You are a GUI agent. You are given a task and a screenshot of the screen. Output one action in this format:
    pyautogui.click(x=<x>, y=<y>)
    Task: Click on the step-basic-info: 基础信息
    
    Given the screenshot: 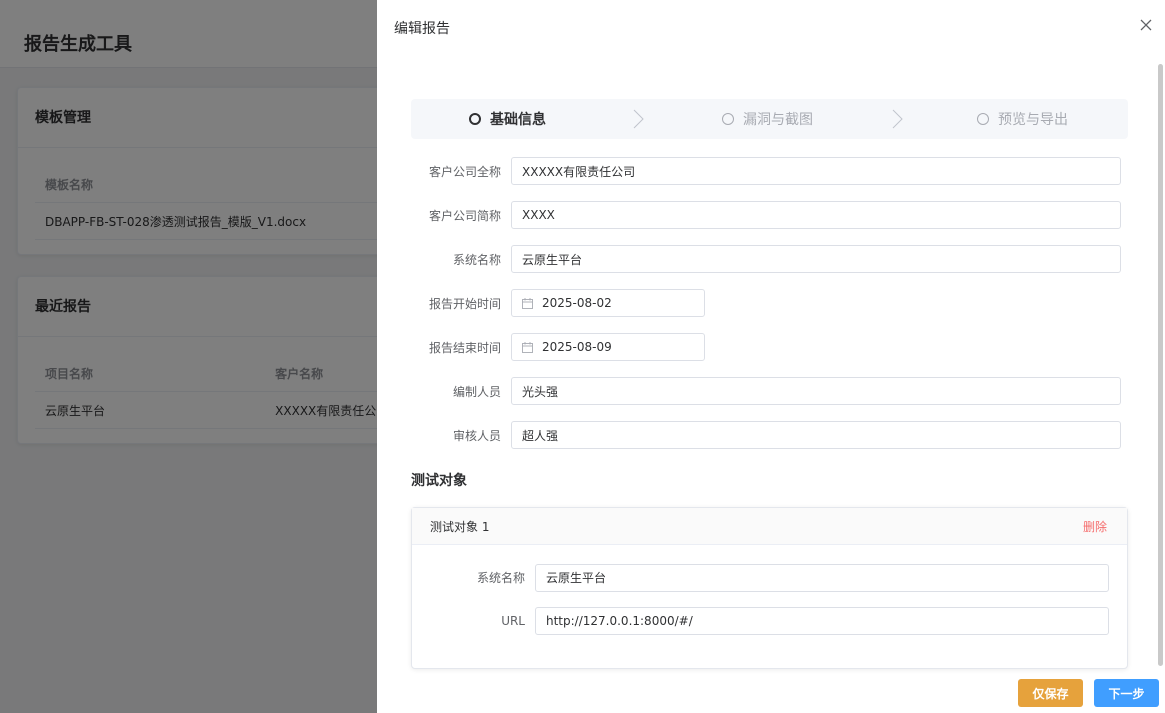 What is the action you would take?
    pyautogui.click(x=507, y=119)
    